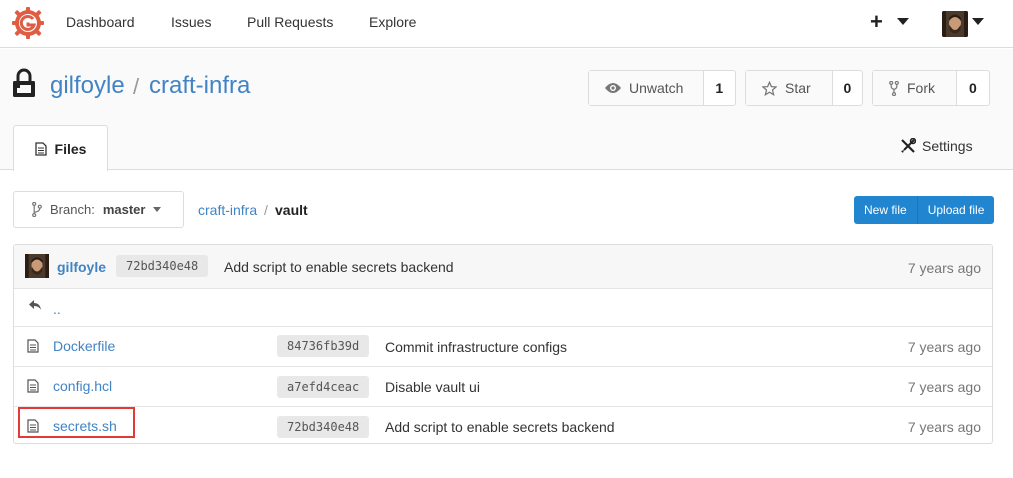 The image size is (1013, 478). I want to click on fork-icon, so click(894, 88).